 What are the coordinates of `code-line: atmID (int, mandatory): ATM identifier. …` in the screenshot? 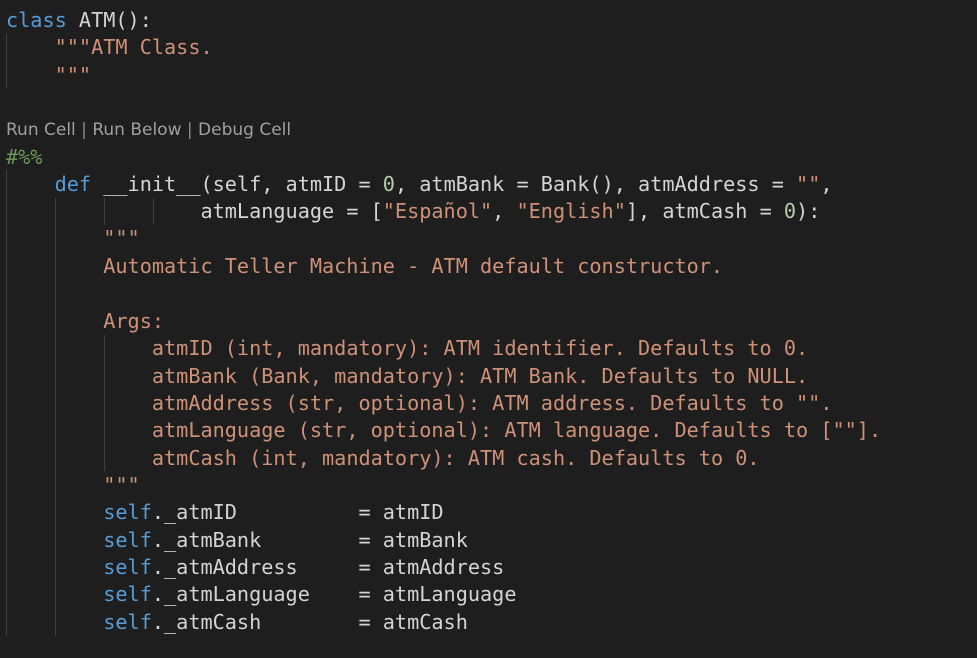 It's located at (407, 348).